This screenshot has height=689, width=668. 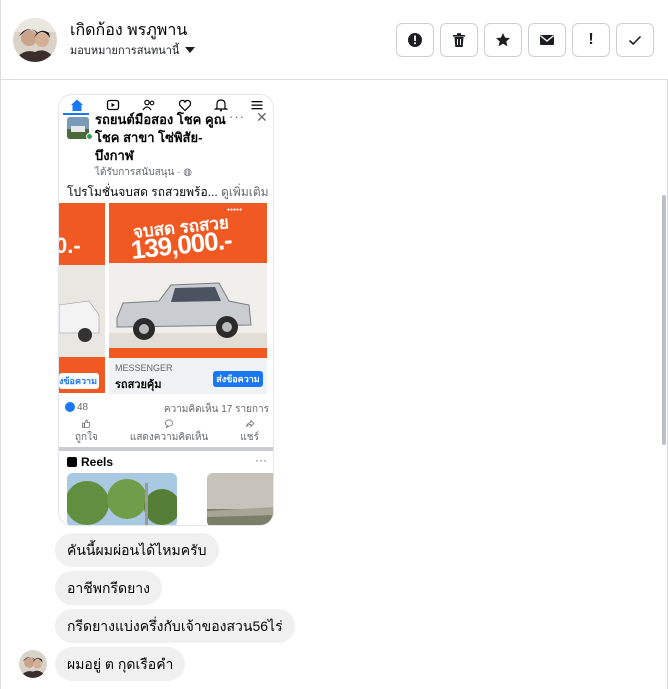 What do you see at coordinates (175, 626) in the screenshot?
I see `message-bubble: กรีดยางแบ่งครึ่งกับเจ้าของสวน56ไร่` at bounding box center [175, 626].